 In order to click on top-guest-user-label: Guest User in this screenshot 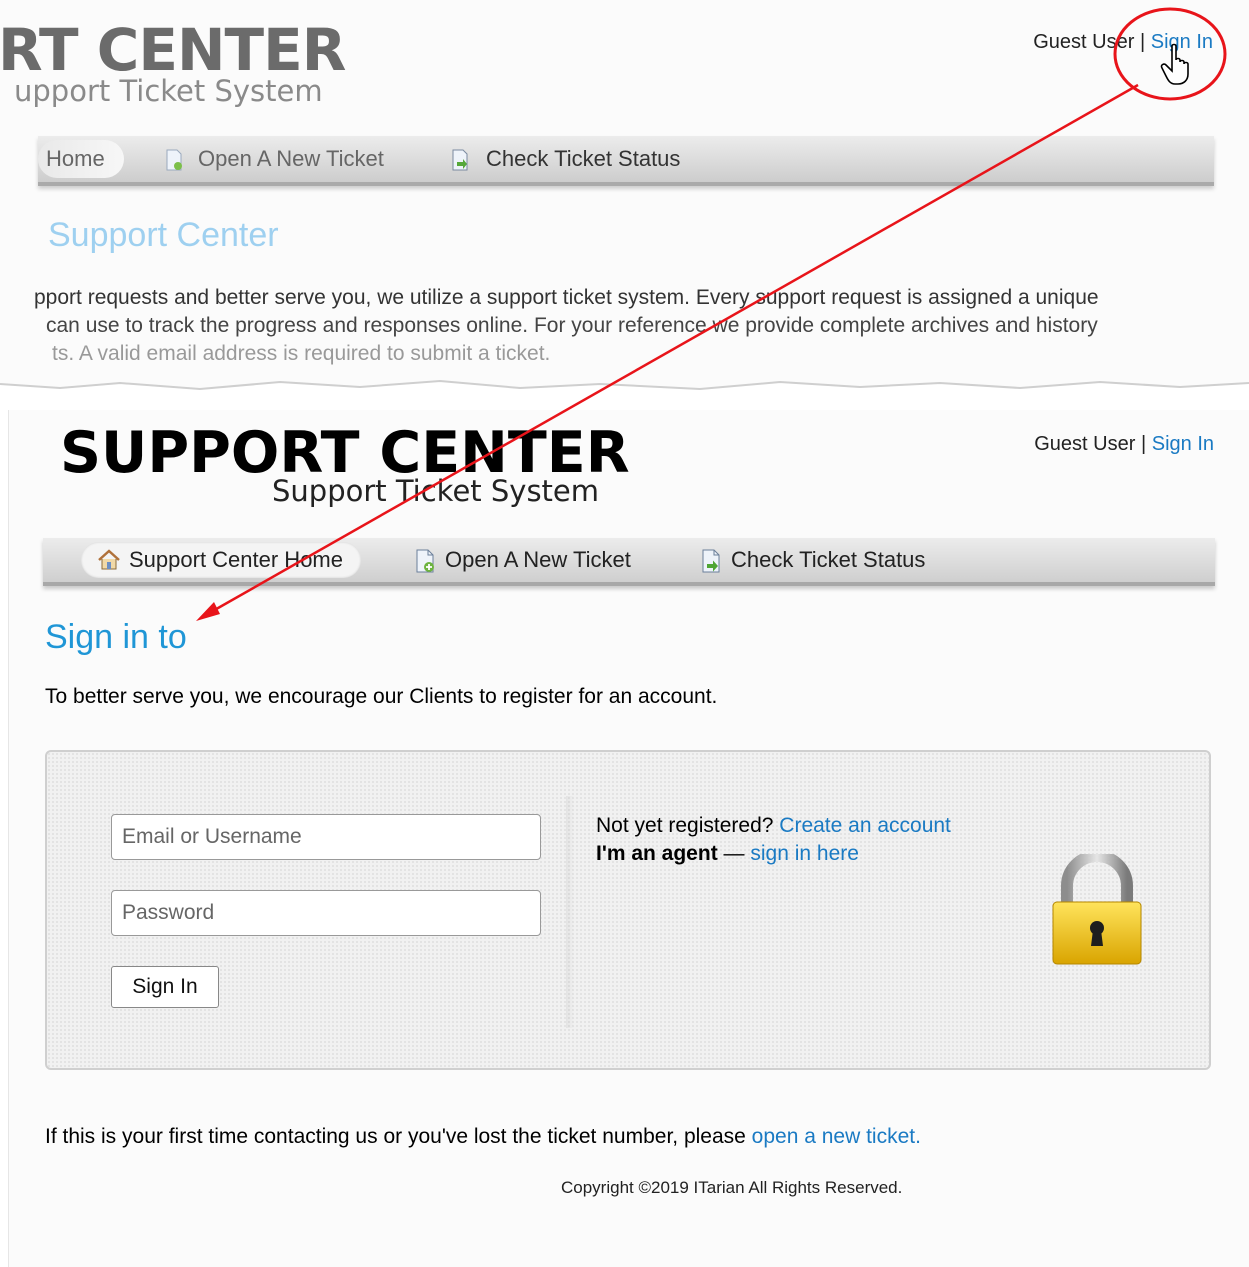, I will do `click(1084, 42)`.